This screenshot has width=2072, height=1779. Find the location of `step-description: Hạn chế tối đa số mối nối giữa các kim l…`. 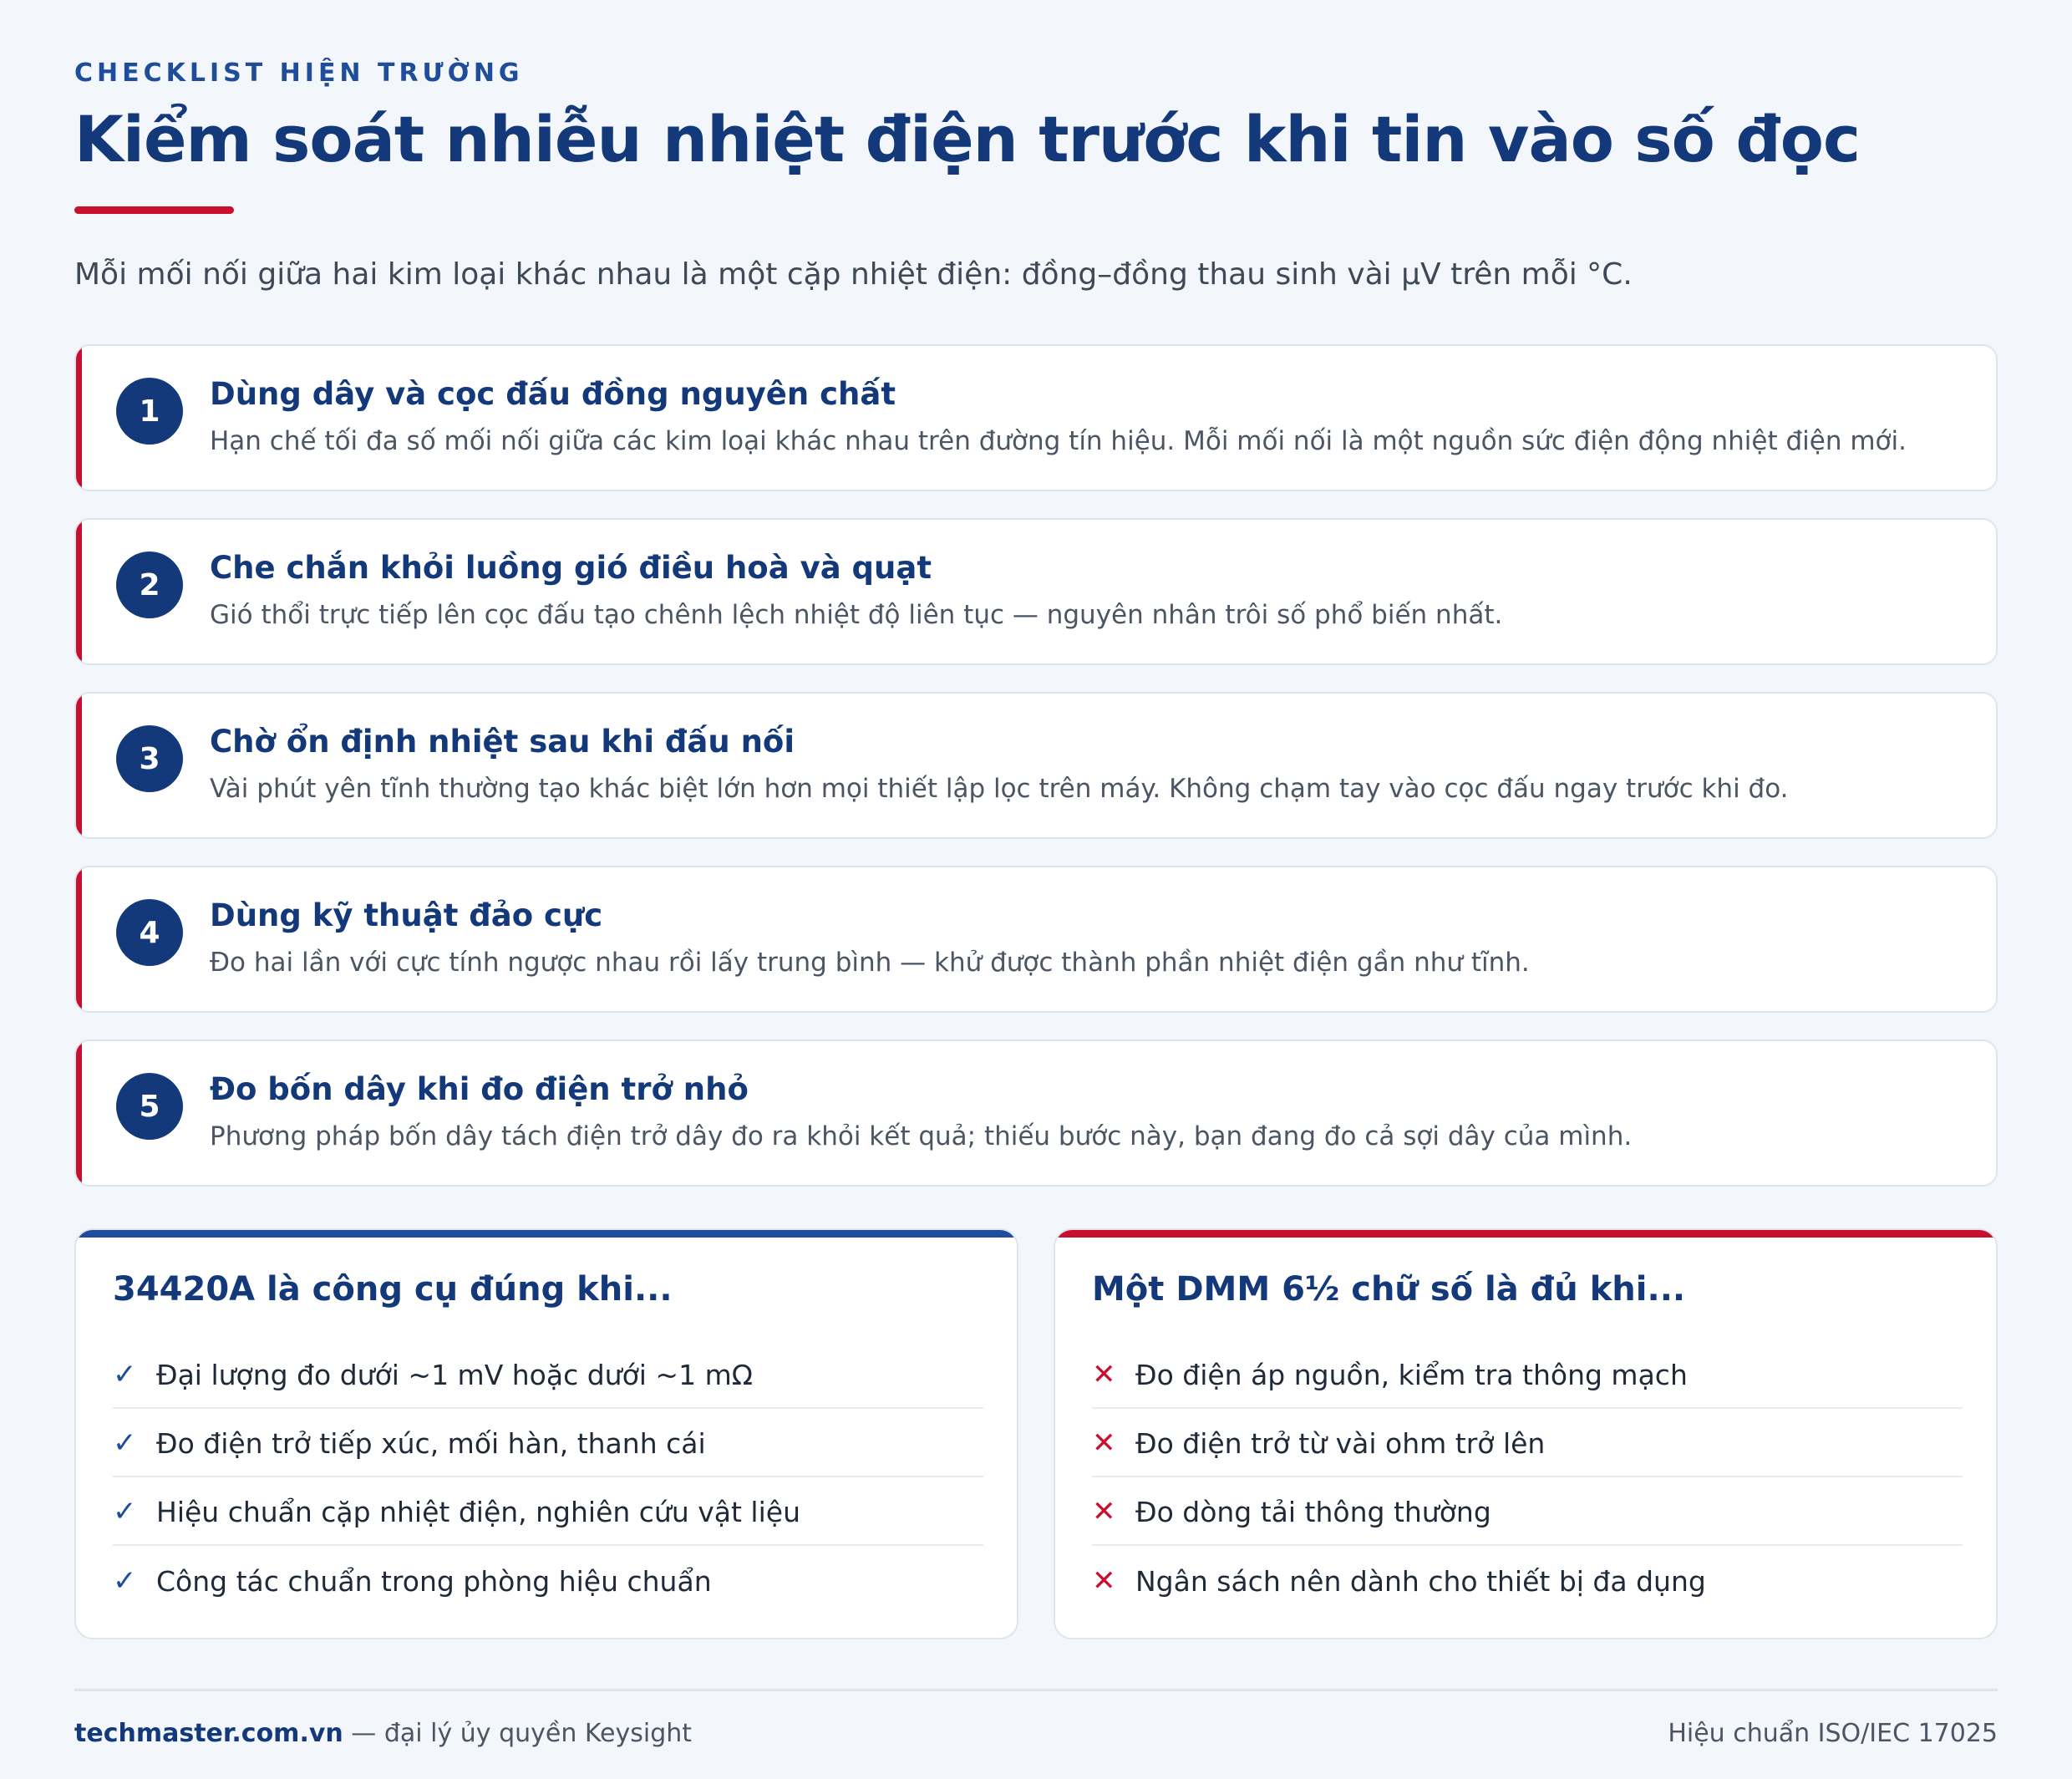

step-description: Hạn chế tối đa số mối nối giữa các kim l… is located at coordinates (1058, 441).